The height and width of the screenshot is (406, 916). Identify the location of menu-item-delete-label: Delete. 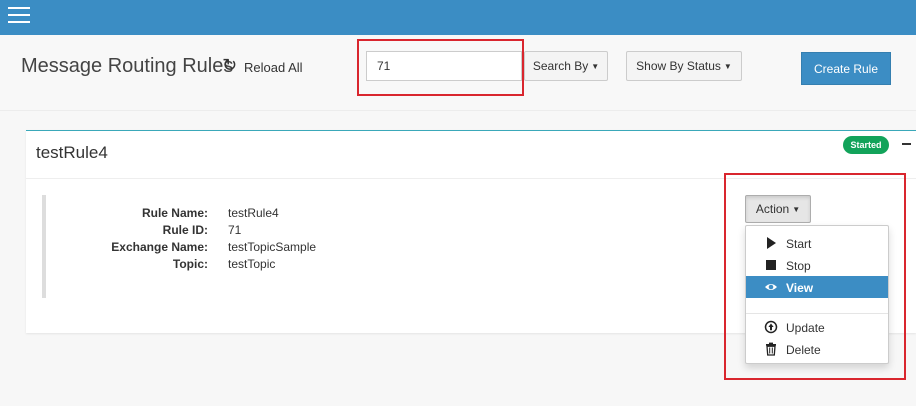
(803, 350).